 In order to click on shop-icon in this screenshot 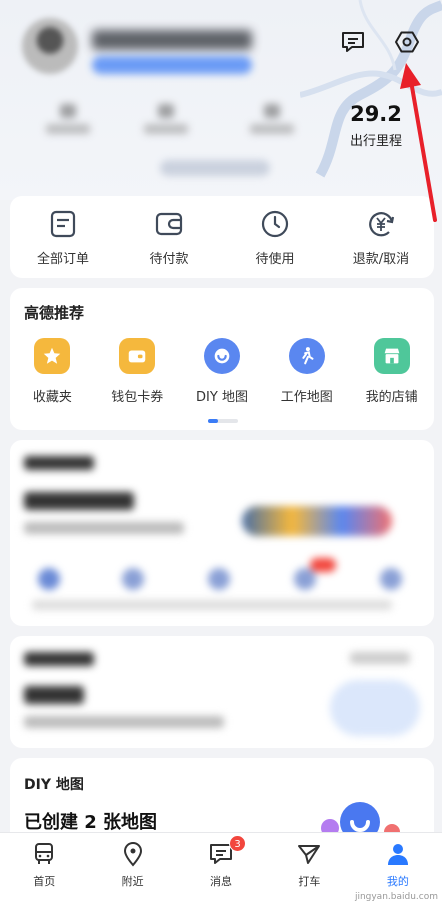, I will do `click(391, 356)`.